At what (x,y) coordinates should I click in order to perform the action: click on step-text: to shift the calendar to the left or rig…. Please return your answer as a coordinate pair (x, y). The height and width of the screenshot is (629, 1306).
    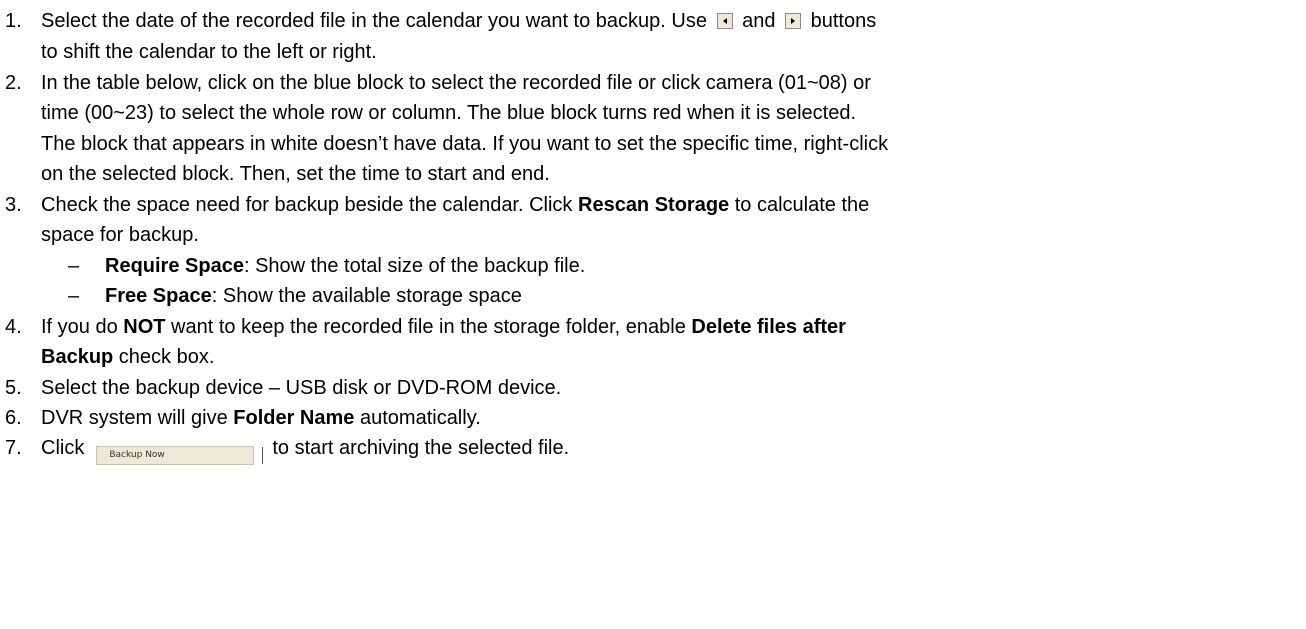
    Looking at the image, I should click on (209, 52).